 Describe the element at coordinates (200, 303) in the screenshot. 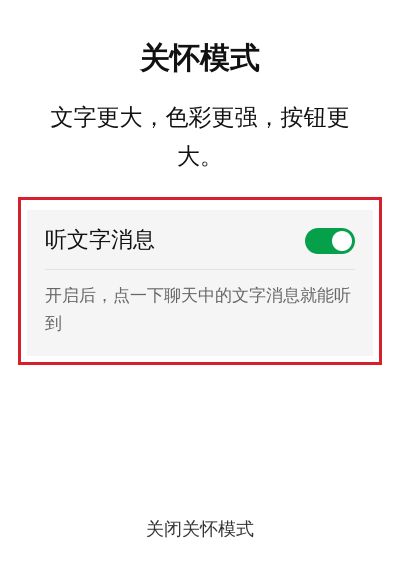

I see `setting-description: 开启后，点一下聊天中的文字消息就能听到` at that location.